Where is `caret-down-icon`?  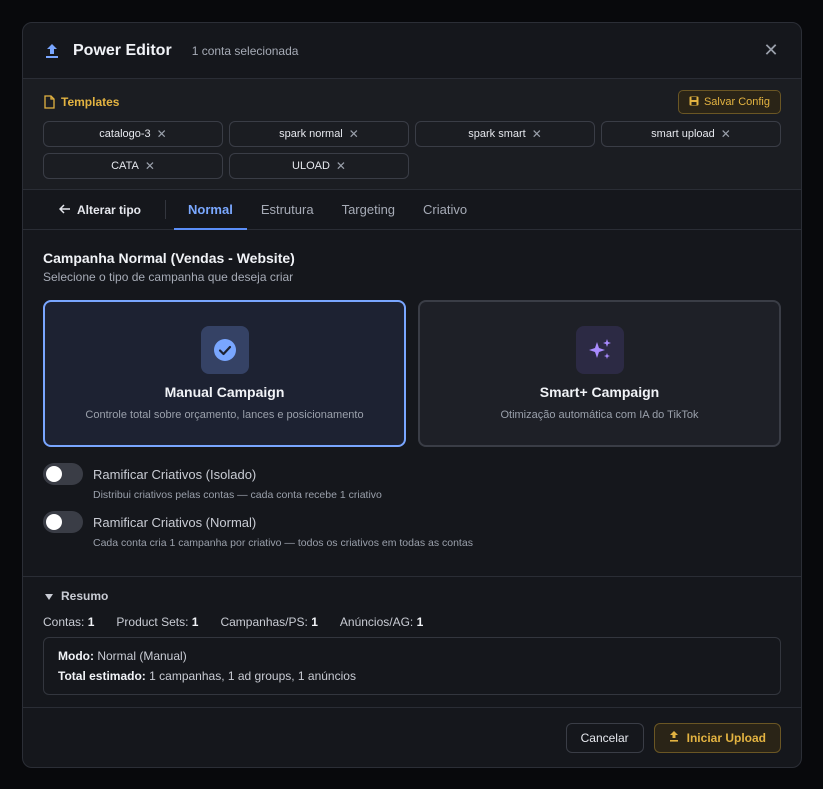 caret-down-icon is located at coordinates (49, 596).